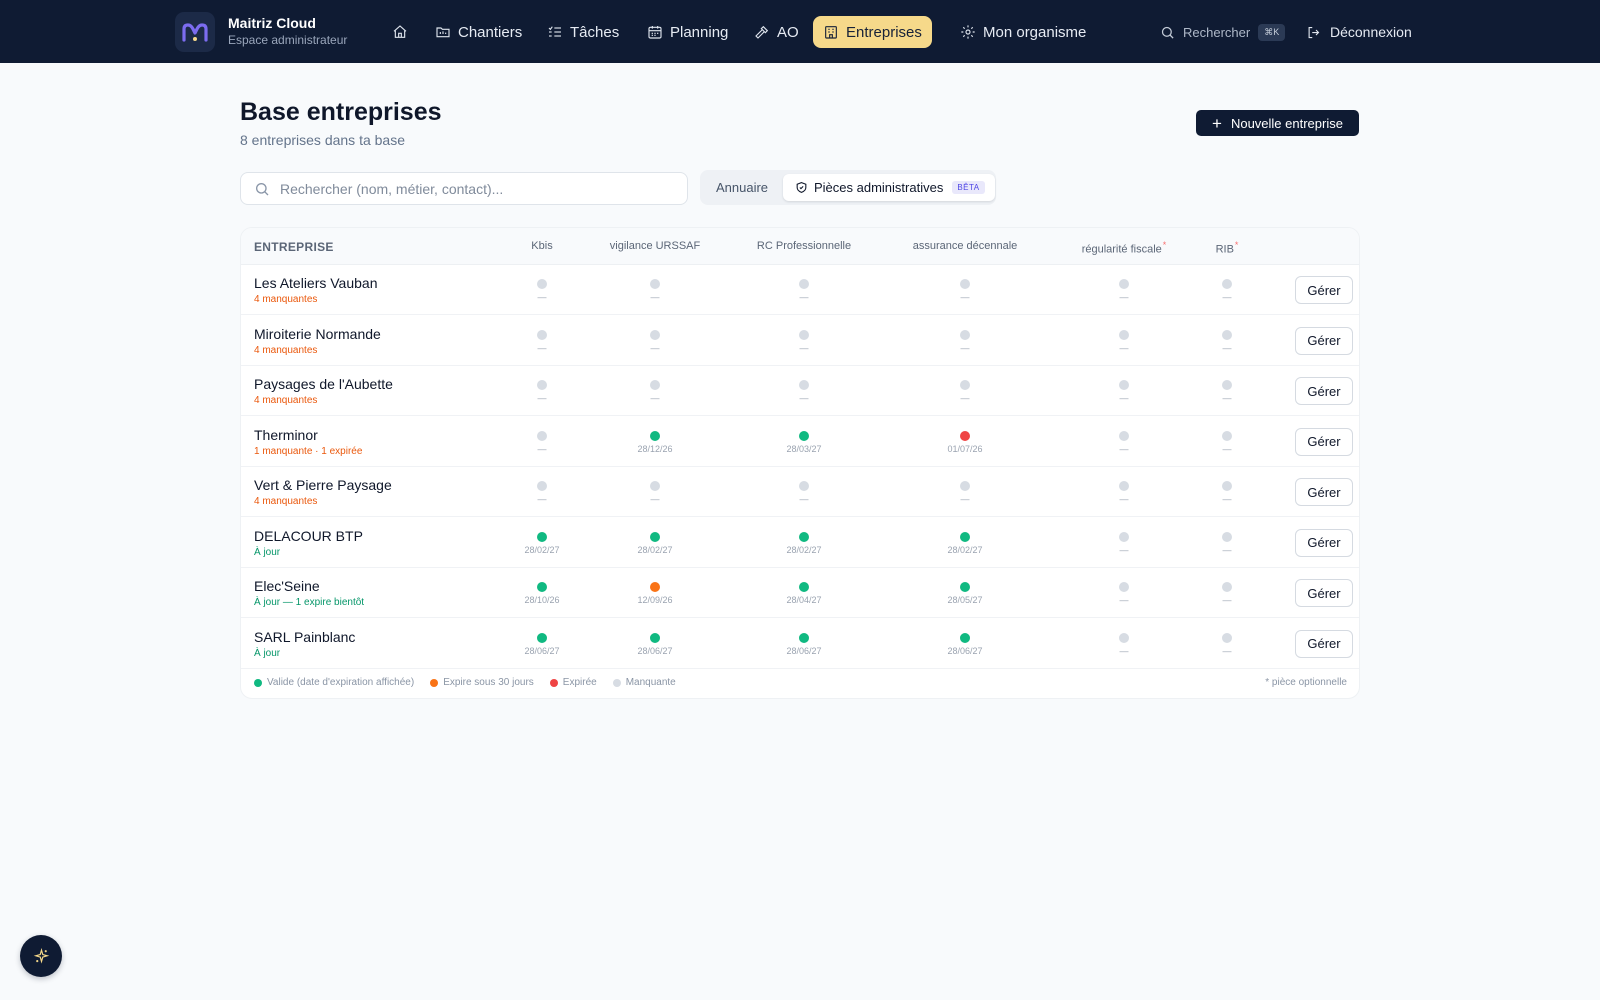 The width and height of the screenshot is (1600, 1000). I want to click on legend-label: Expirée, so click(579, 682).